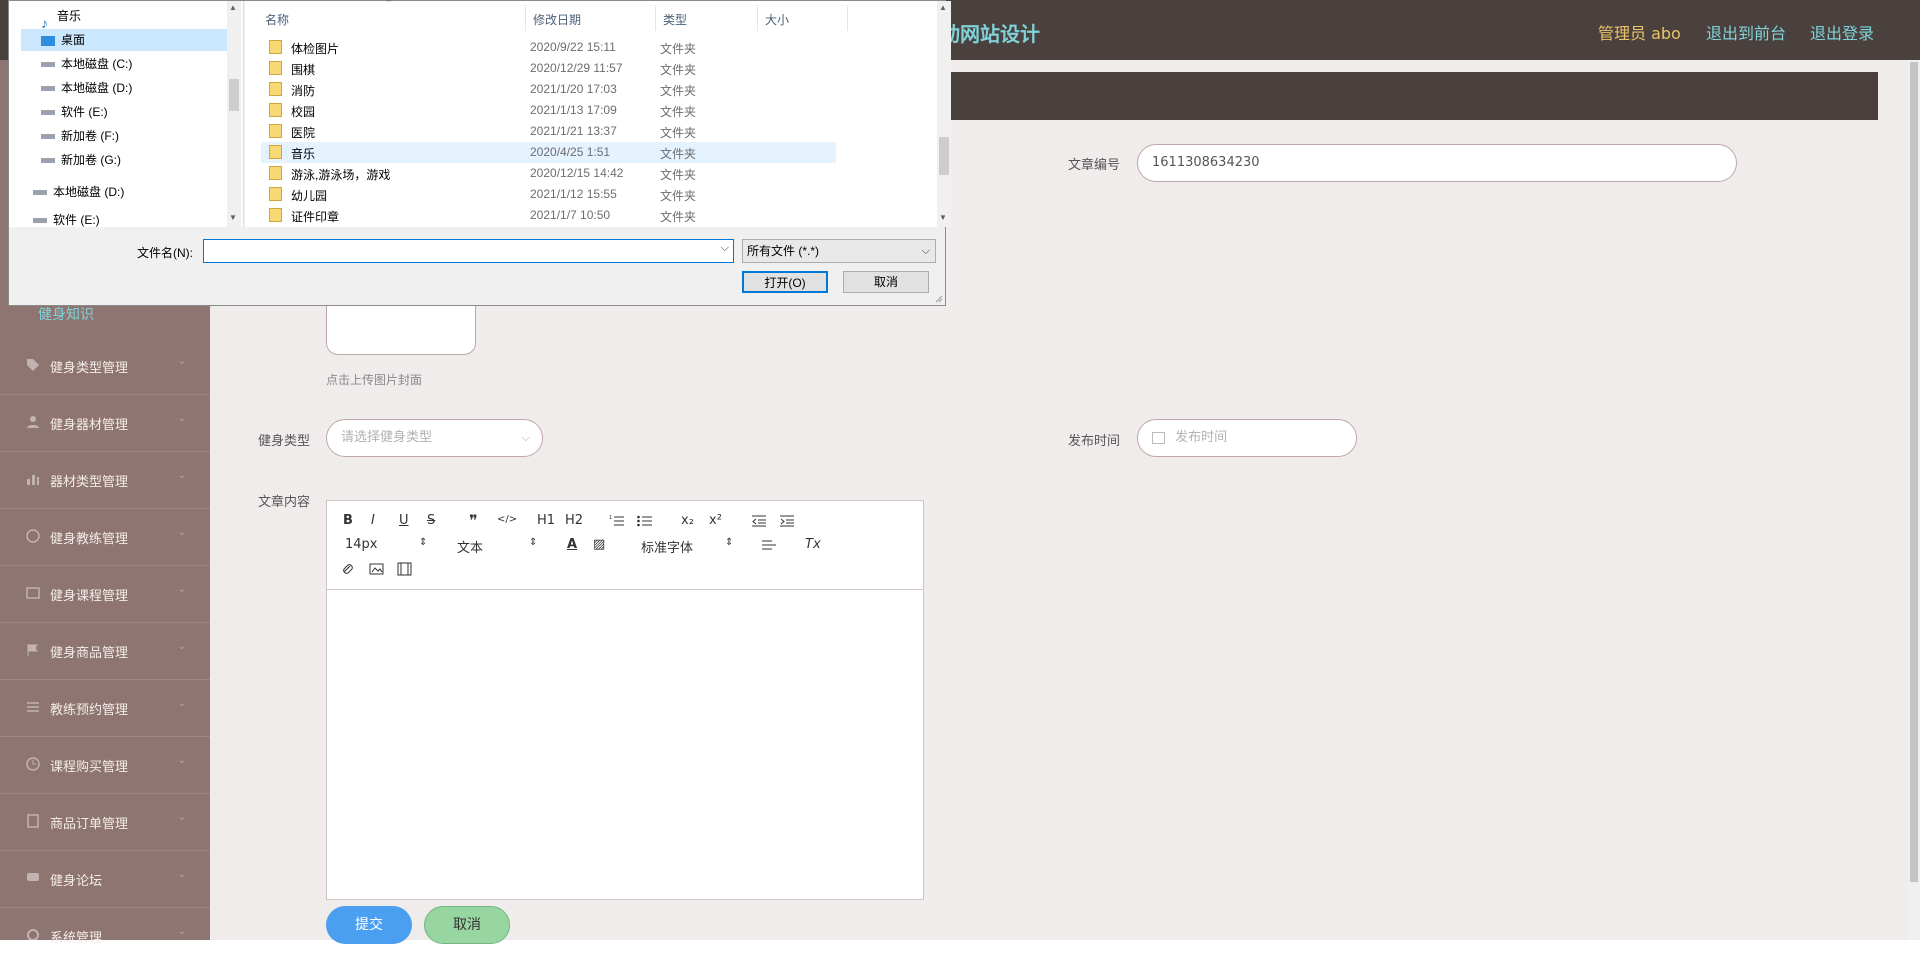  Describe the element at coordinates (548, 110) in the screenshot. I see `file-row: 校园 2021/1/13 17:09 文件夹` at that location.